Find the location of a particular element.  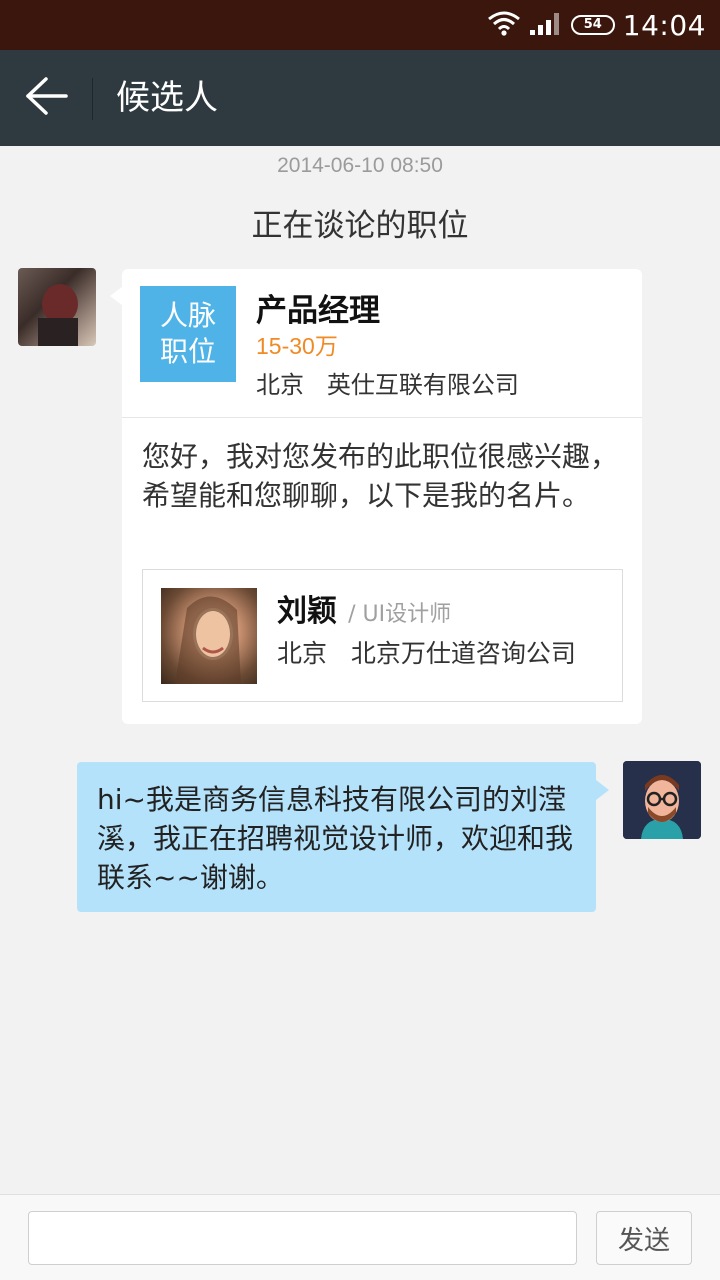

self-avatar is located at coordinates (662, 800).